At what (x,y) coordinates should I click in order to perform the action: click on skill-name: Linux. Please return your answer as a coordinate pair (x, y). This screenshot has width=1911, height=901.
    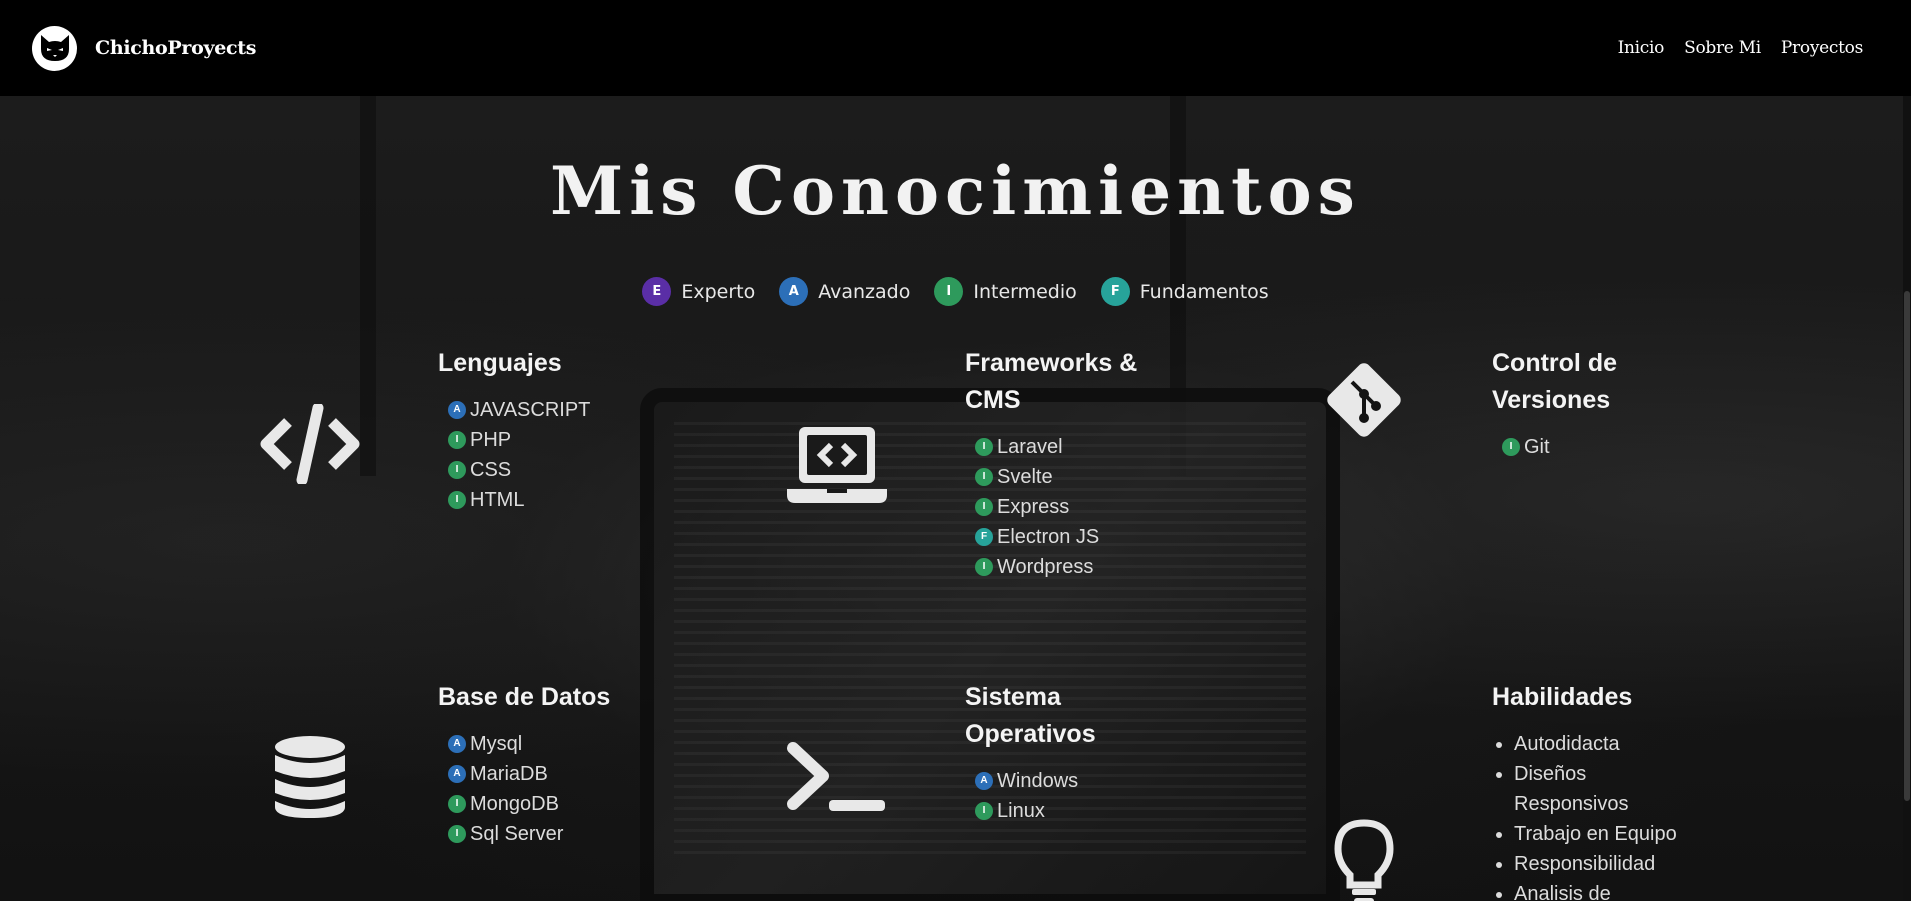
    Looking at the image, I should click on (1021, 811).